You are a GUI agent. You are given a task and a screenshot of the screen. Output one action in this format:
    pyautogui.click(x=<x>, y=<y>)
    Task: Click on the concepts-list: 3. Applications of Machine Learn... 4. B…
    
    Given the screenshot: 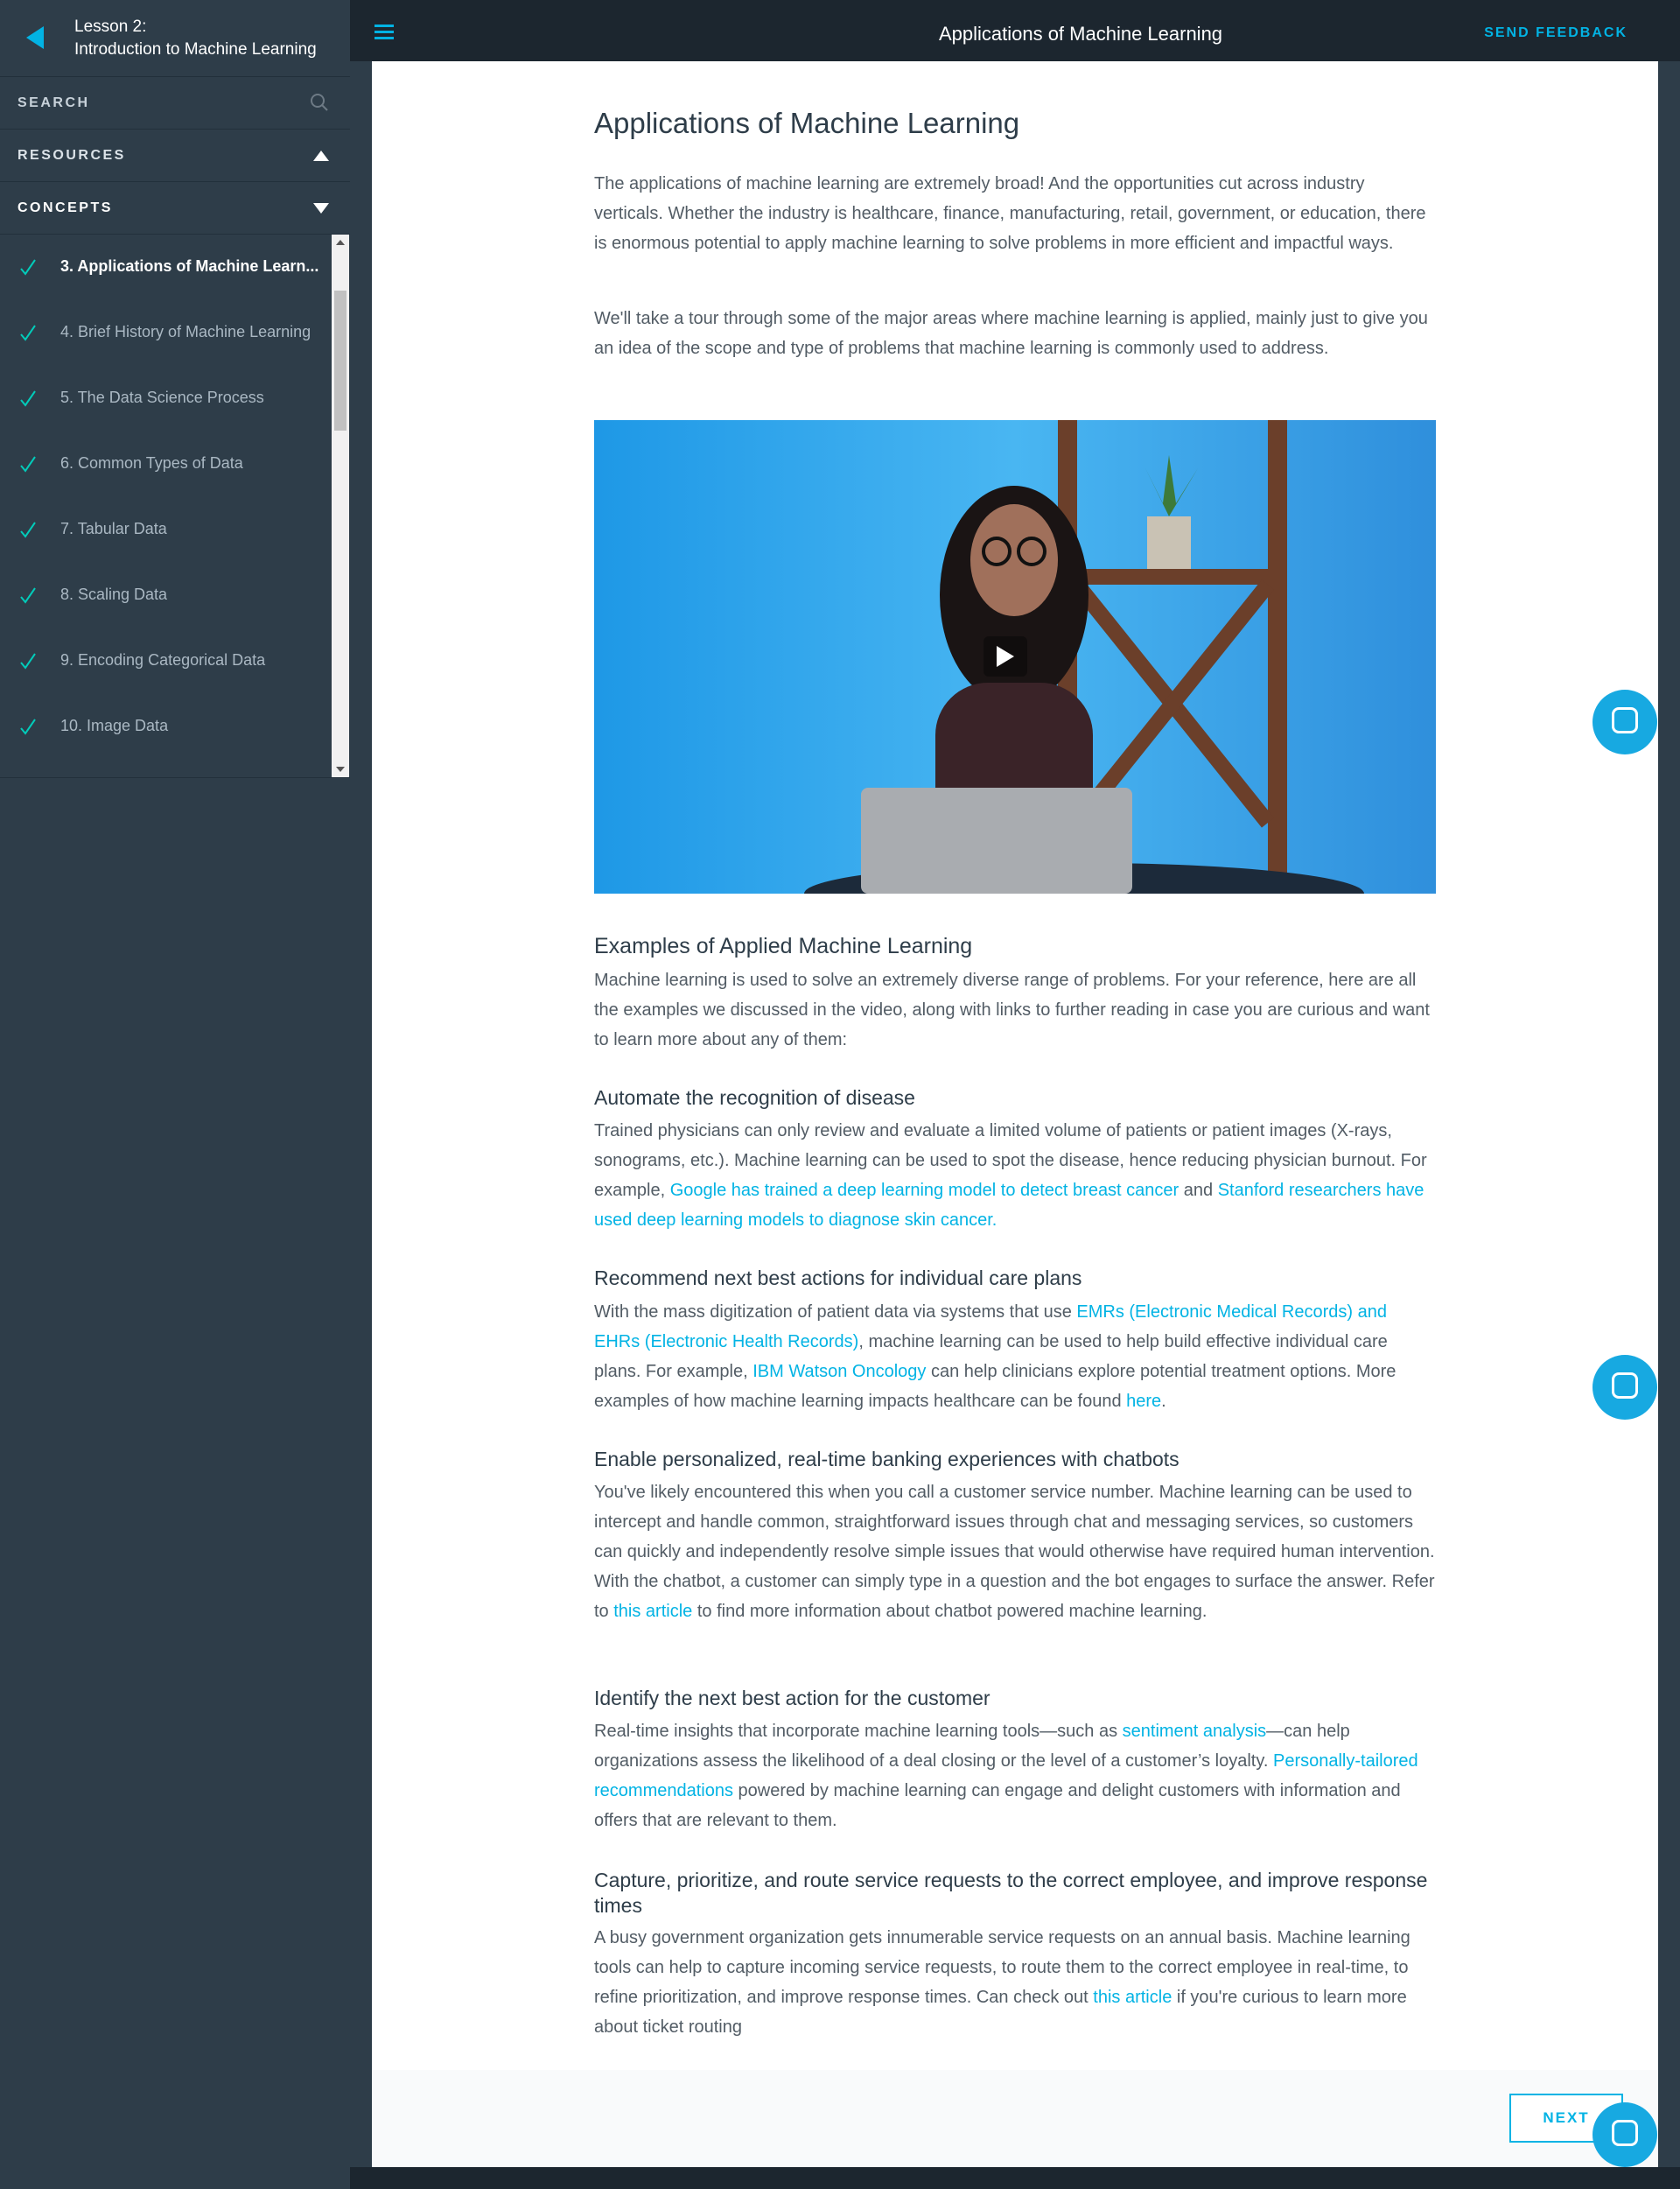 What is the action you would take?
    pyautogui.click(x=175, y=506)
    